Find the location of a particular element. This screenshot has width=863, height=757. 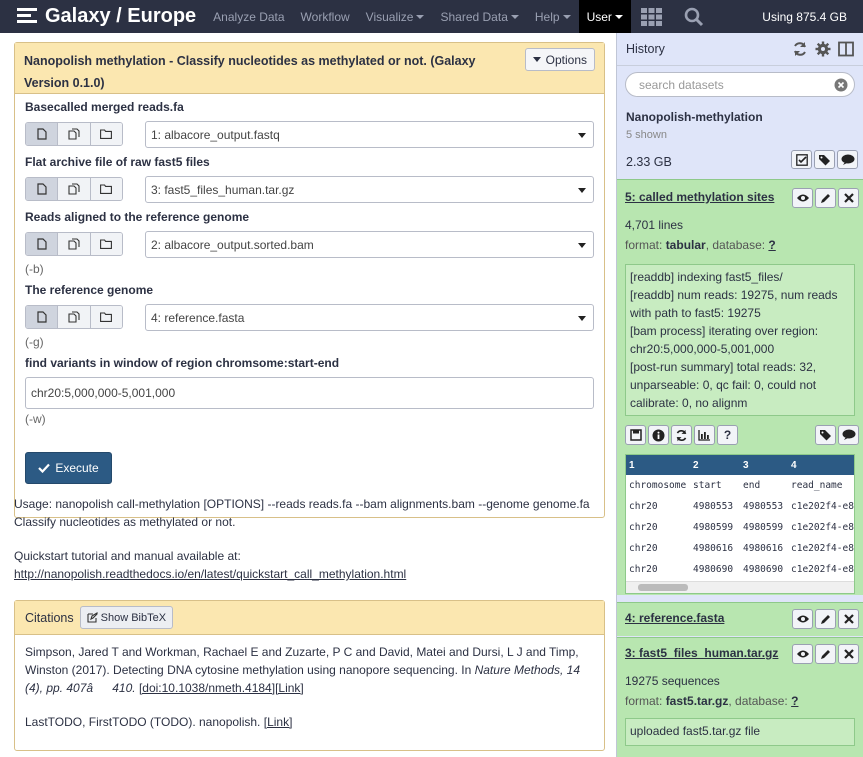

peek-cell: 4980553 is located at coordinates (763, 506).